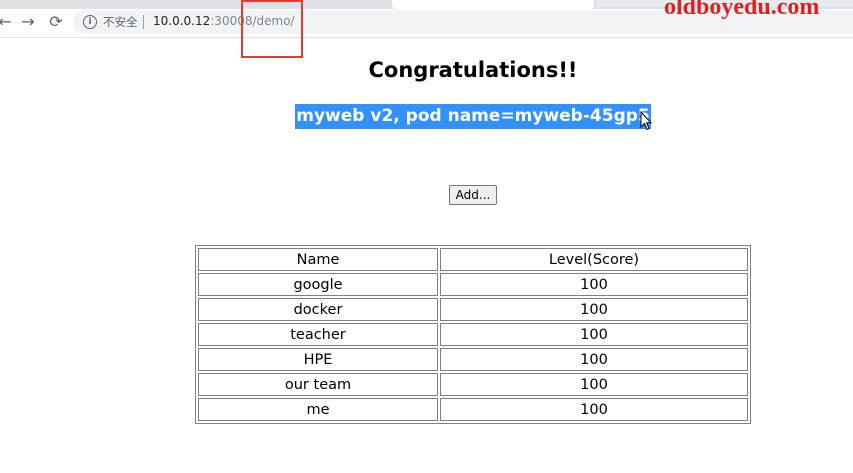 The width and height of the screenshot is (853, 473). Describe the element at coordinates (318, 259) in the screenshot. I see `name-column-header: Name` at that location.